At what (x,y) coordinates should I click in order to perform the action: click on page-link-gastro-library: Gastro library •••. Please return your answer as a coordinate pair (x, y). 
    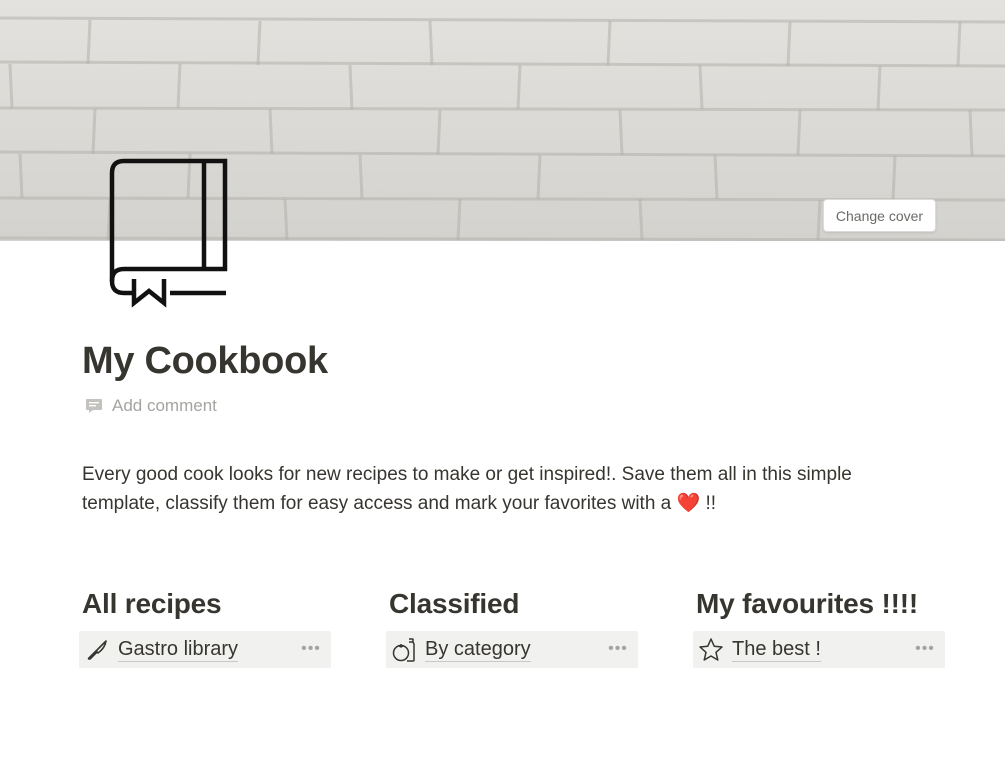
    Looking at the image, I should click on (205, 649).